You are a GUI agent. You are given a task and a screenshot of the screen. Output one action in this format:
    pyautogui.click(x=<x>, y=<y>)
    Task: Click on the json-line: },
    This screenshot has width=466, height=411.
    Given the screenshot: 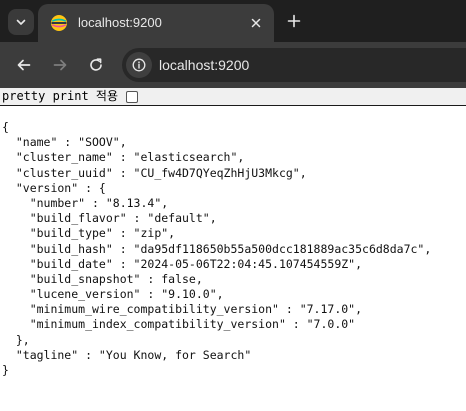 What is the action you would take?
    pyautogui.click(x=16, y=339)
    